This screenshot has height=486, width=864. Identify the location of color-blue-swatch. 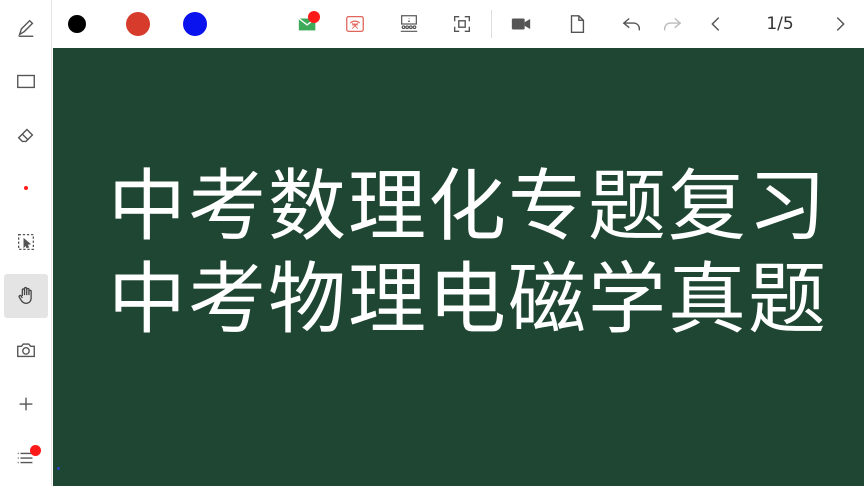
(195, 24).